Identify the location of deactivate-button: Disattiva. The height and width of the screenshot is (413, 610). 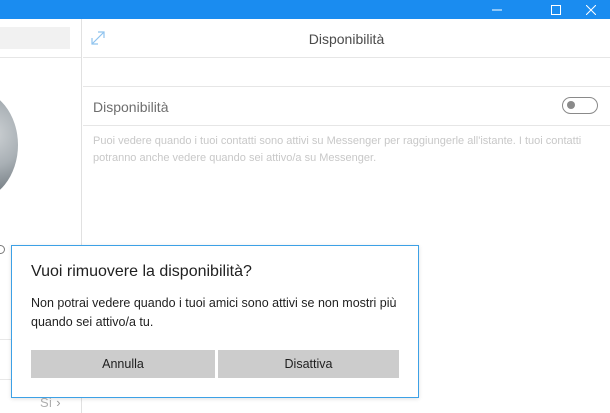
(308, 364).